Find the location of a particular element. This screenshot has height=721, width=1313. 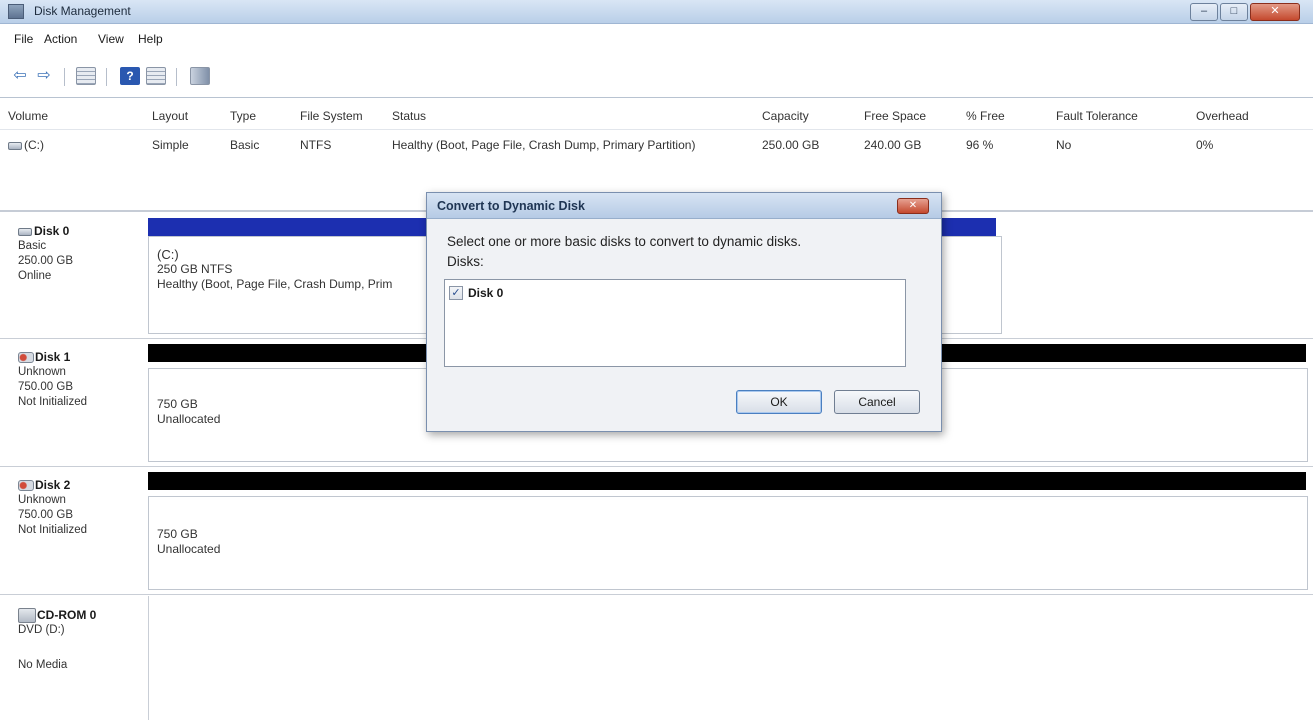

ok-button: OK is located at coordinates (779, 402).